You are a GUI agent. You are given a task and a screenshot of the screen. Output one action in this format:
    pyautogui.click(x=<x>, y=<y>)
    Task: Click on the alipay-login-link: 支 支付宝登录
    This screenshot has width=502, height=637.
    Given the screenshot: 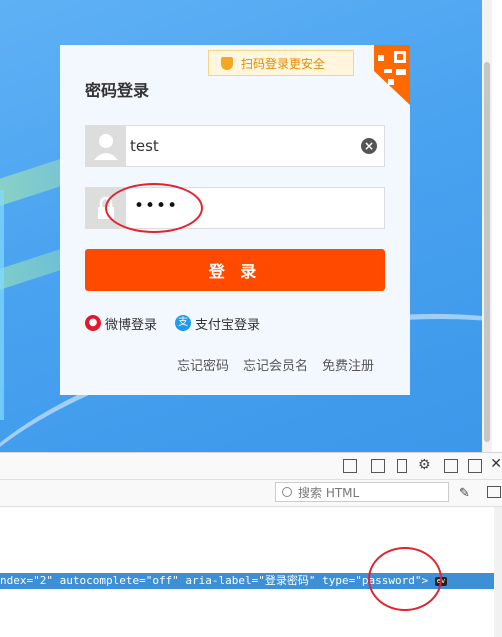 What is the action you would take?
    pyautogui.click(x=217, y=323)
    